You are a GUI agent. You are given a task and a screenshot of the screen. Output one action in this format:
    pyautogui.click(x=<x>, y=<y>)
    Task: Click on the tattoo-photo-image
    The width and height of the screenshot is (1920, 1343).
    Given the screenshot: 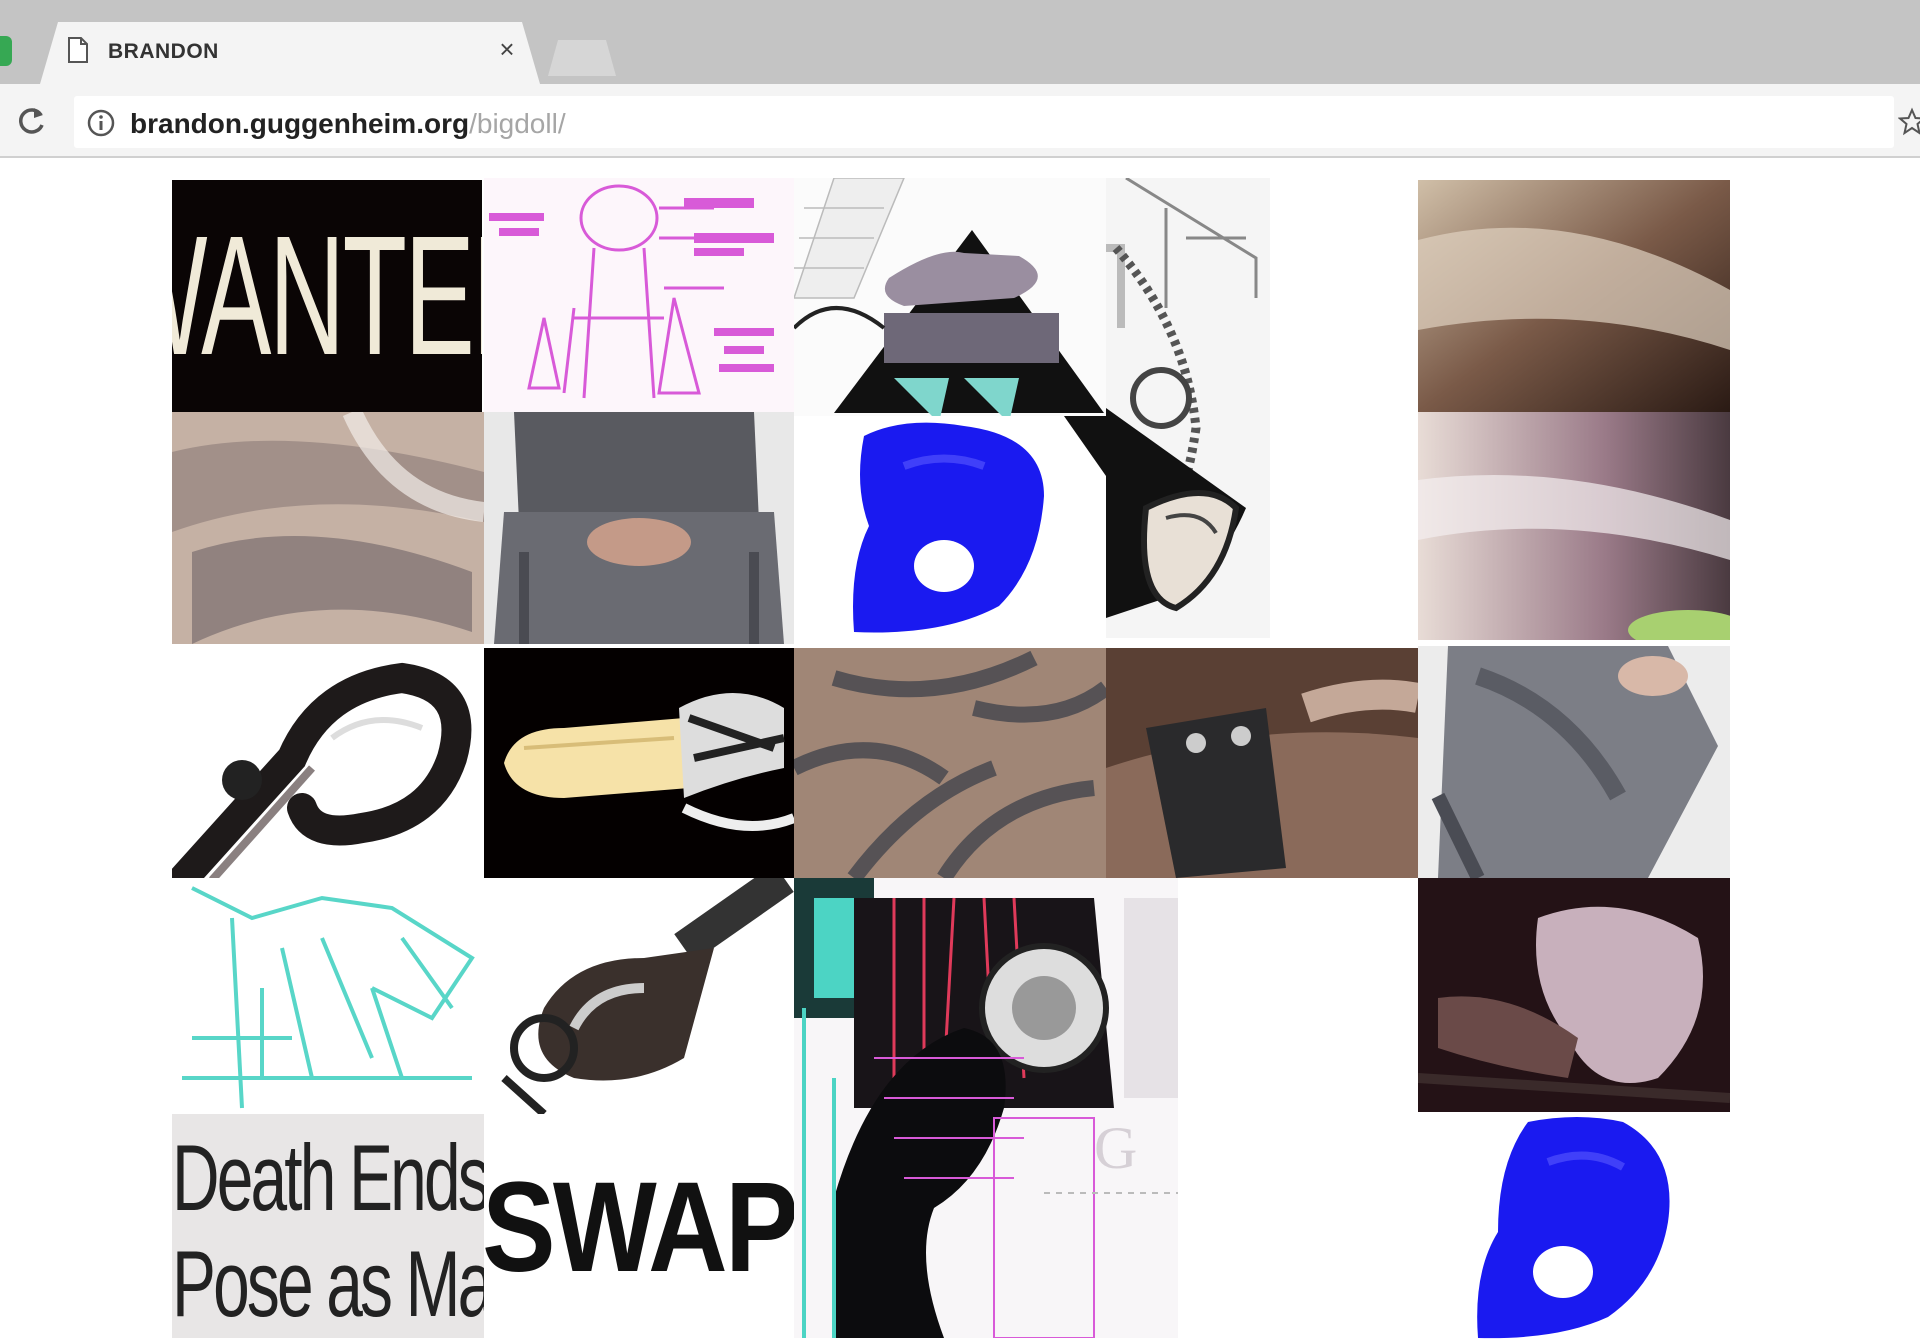 What is the action you would take?
    pyautogui.click(x=328, y=528)
    